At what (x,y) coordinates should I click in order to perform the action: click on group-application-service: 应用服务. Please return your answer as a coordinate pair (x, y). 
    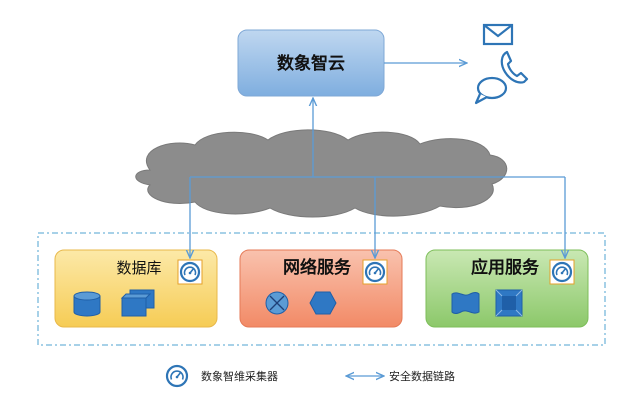
    Looking at the image, I should click on (507, 288).